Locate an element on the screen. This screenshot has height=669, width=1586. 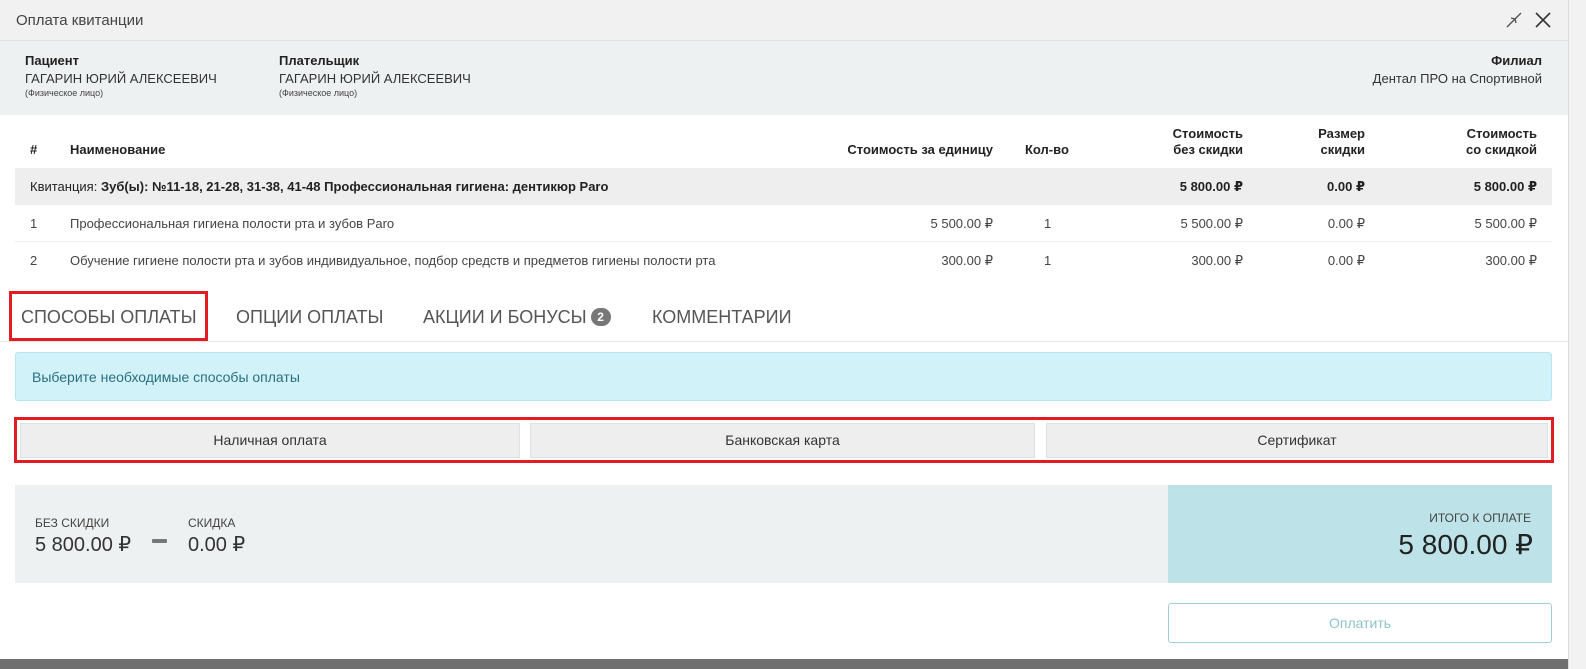
grand-total-value: 5 800.00 ₽ is located at coordinates (1465, 544).